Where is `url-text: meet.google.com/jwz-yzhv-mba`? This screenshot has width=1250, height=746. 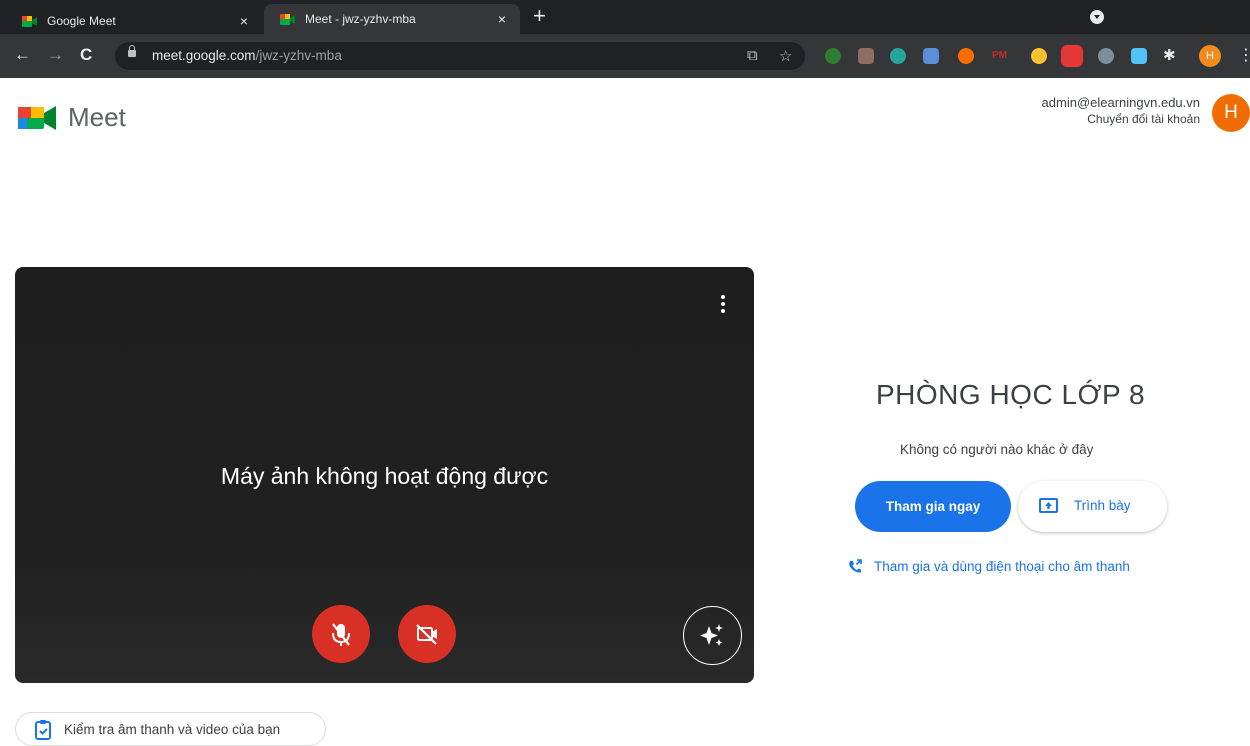
url-text: meet.google.com/jwz-yzhv-mba is located at coordinates (247, 55).